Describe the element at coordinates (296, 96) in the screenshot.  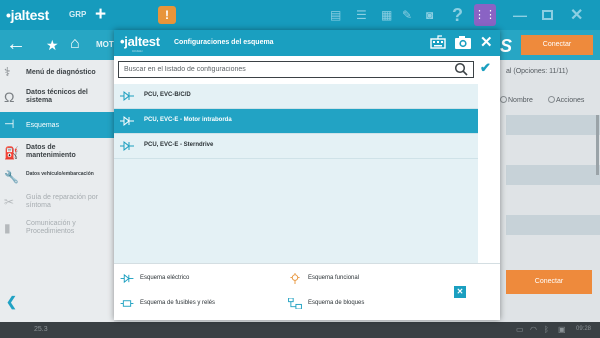
I see `list-item: PCU, EVC-B/C/D` at that location.